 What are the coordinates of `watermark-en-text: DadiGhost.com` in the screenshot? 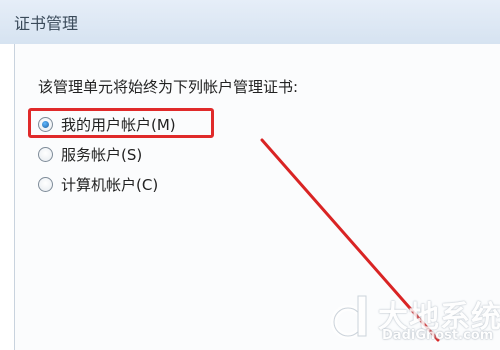 It's located at (438, 335).